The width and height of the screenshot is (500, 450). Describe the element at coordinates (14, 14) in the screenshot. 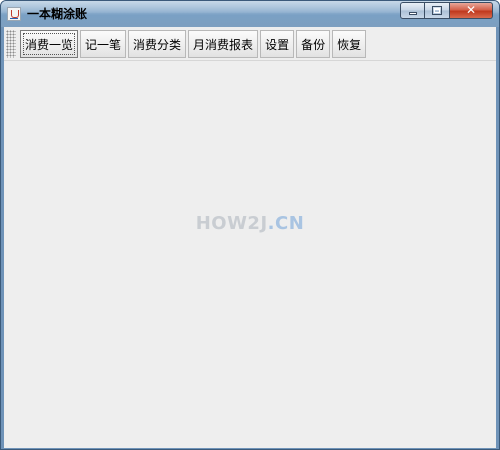

I see `java-cup-icon` at that location.